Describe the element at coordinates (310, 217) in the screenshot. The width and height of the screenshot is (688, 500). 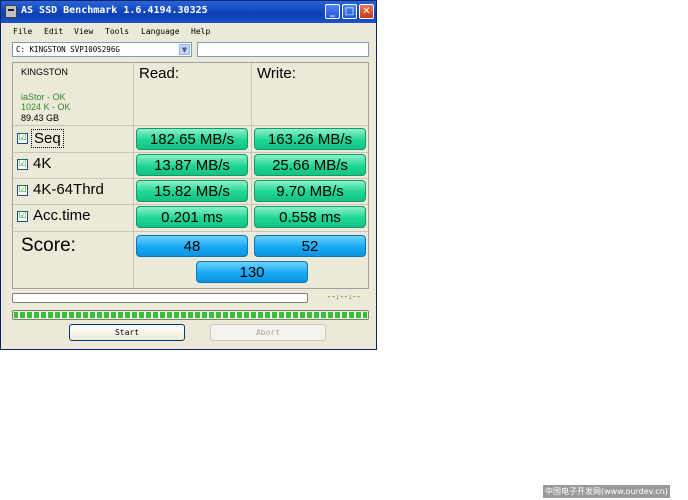
I see `acctime-write-result: 0.558 ms` at that location.